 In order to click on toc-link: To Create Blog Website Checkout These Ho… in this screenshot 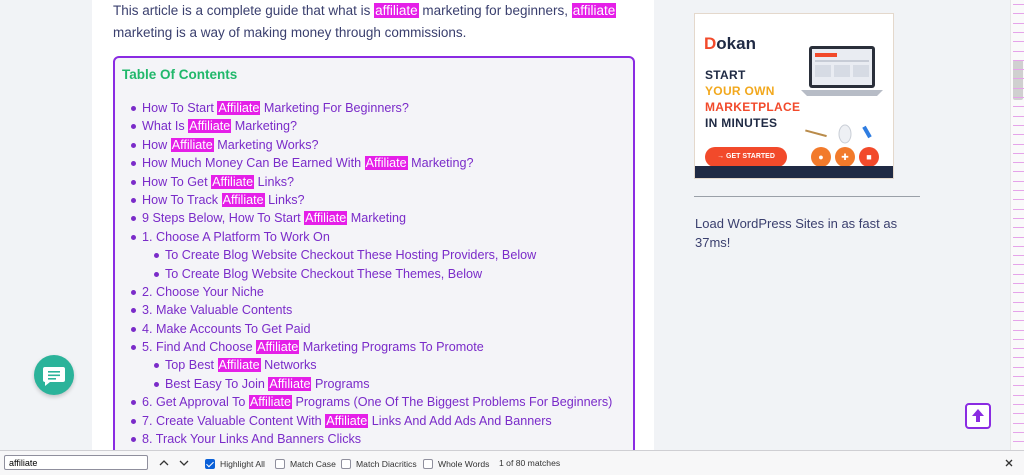, I will do `click(378, 255)`.